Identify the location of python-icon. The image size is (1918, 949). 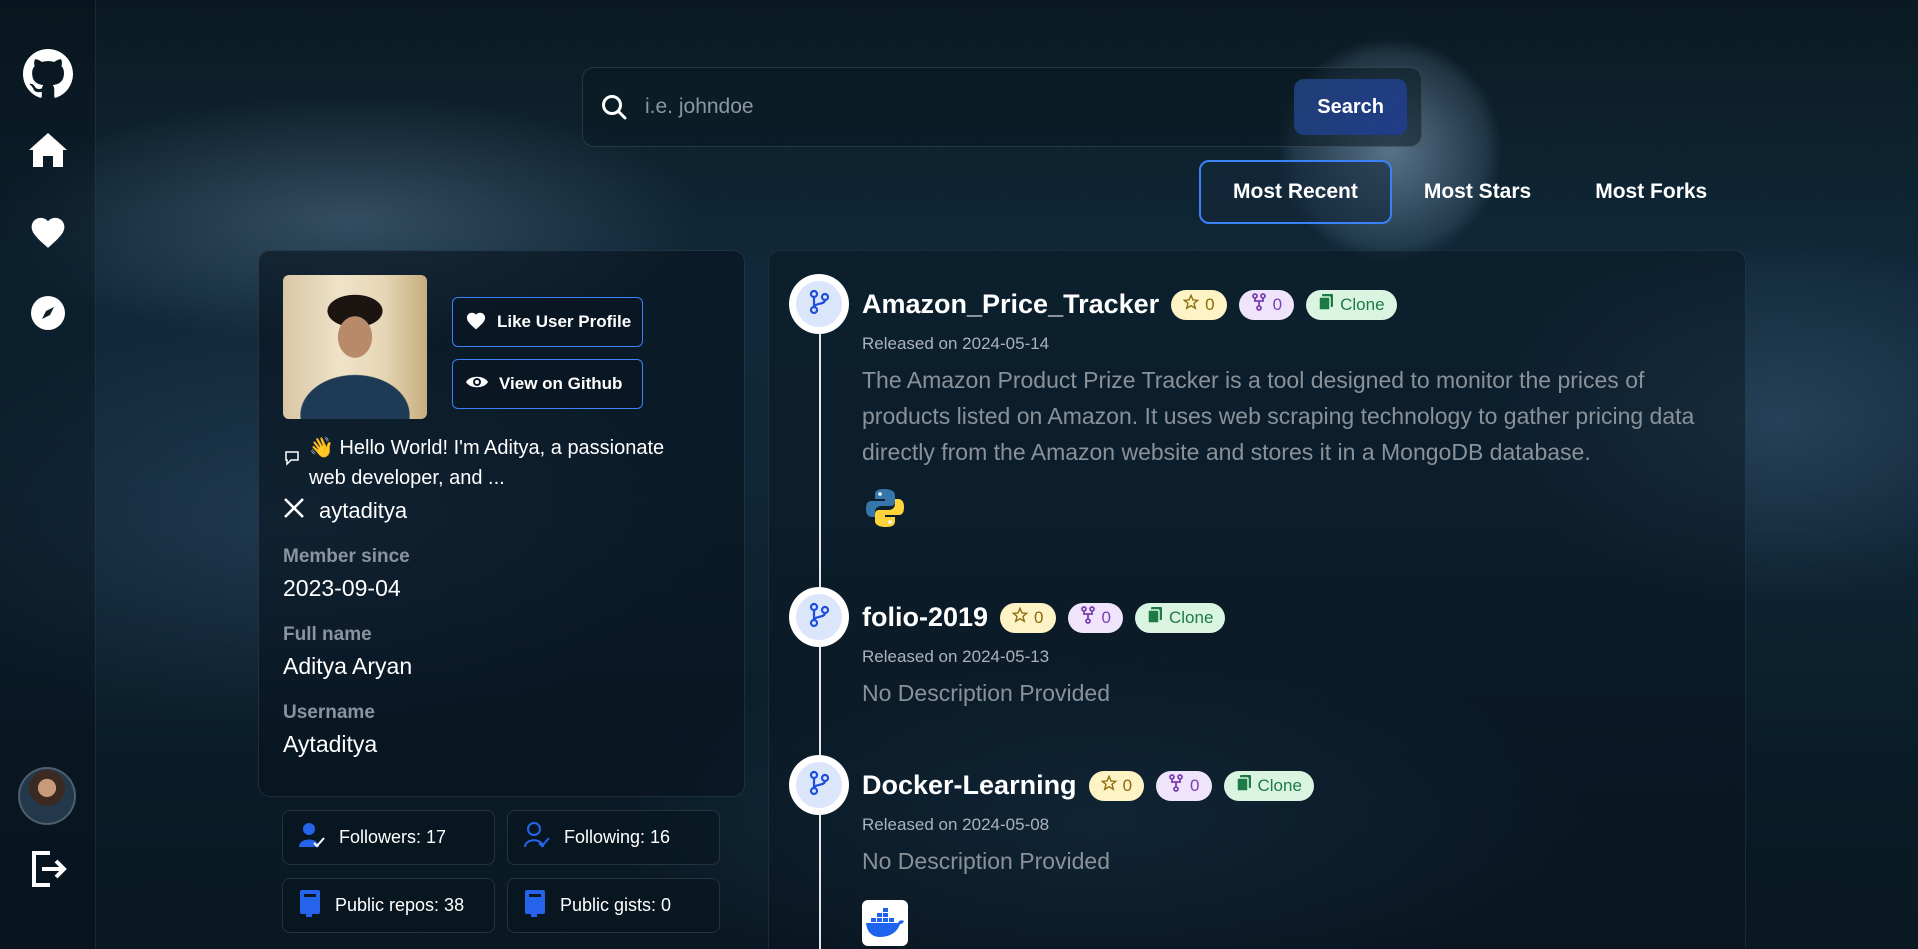
(885, 508).